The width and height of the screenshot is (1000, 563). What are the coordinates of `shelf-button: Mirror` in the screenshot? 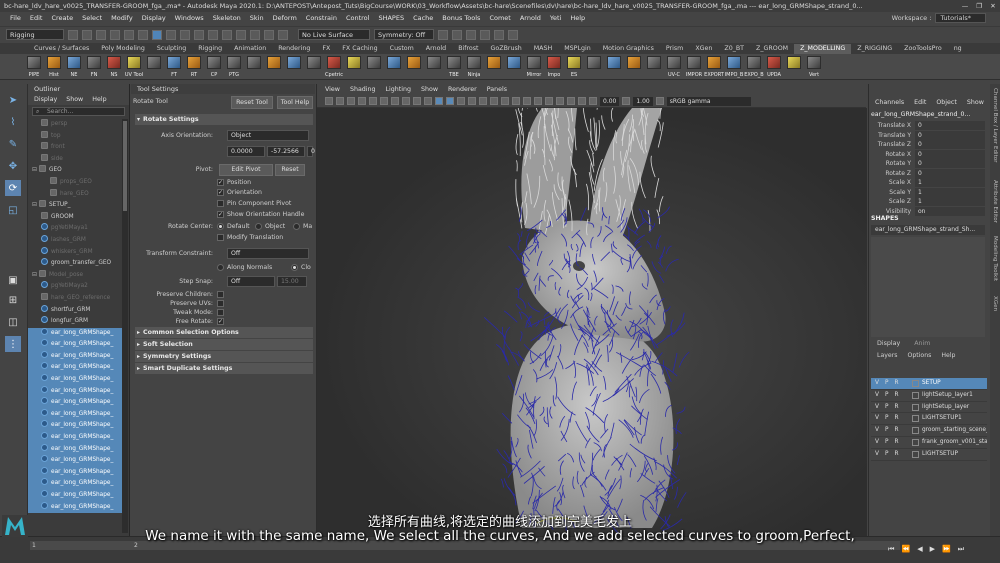 It's located at (534, 66).